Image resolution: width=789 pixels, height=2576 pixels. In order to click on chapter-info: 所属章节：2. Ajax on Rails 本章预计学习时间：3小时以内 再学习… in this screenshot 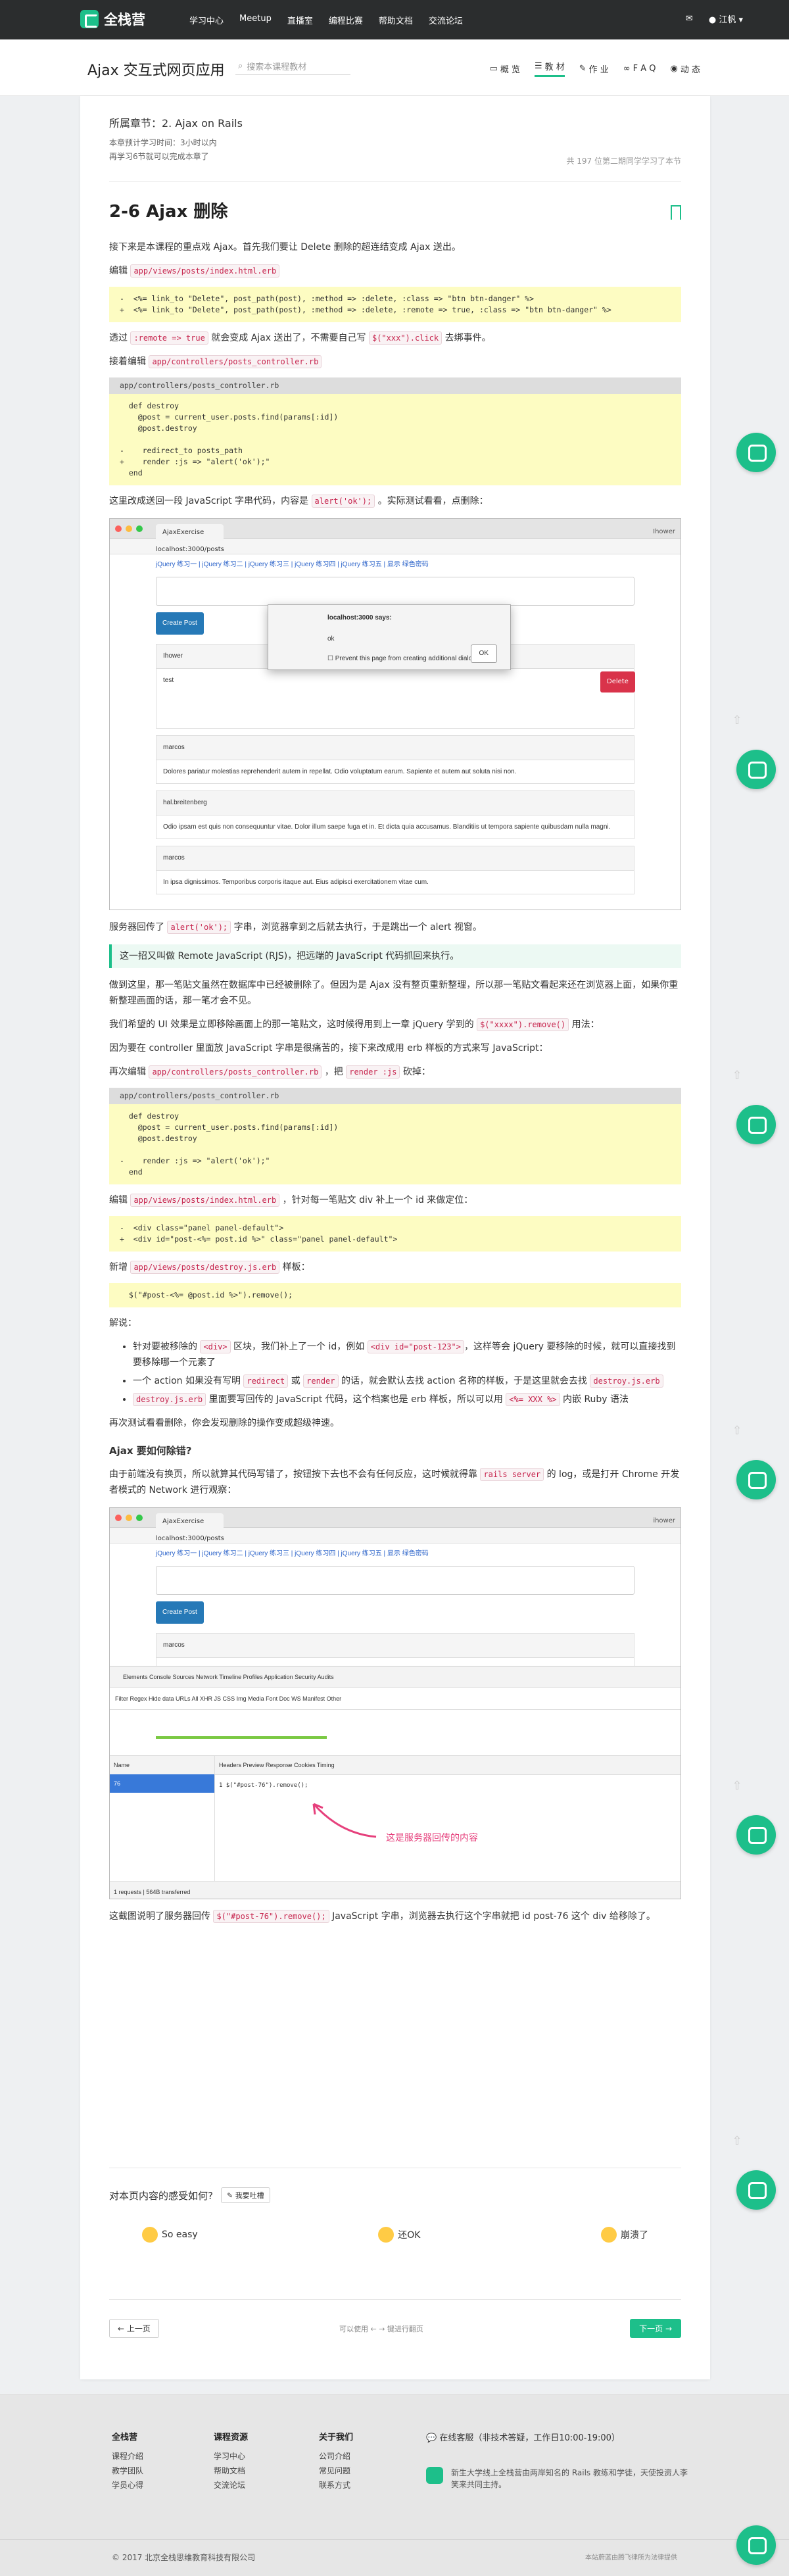, I will do `click(395, 140)`.